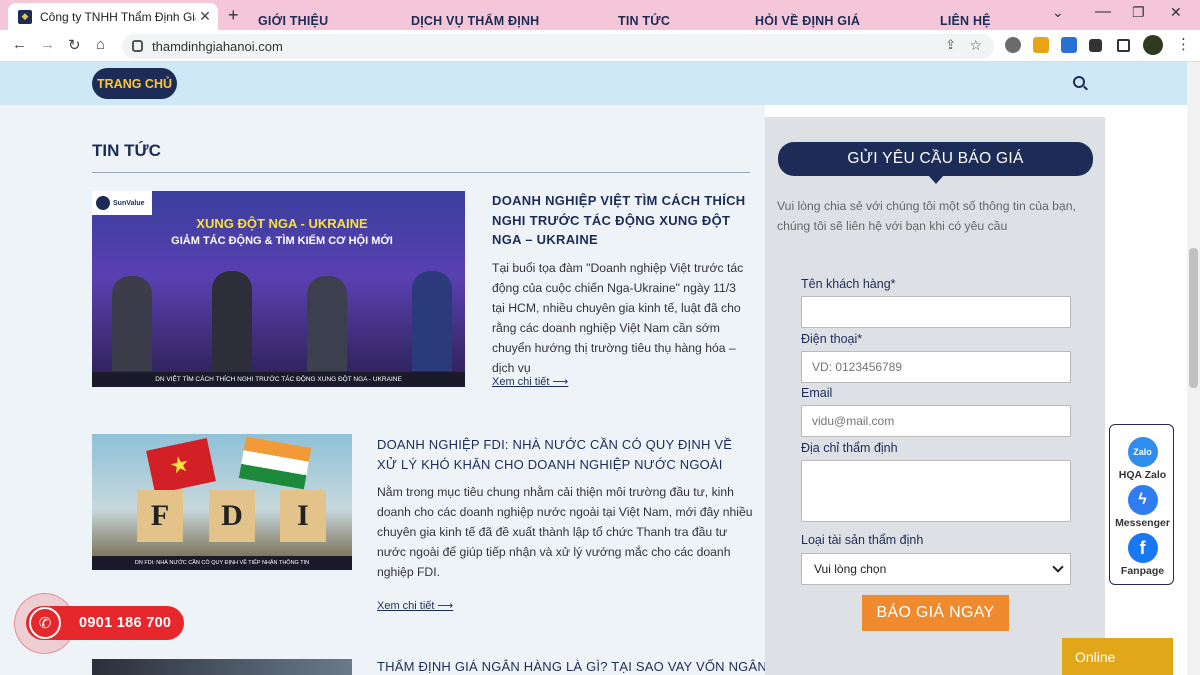  I want to click on nav-home: TRANG CHỦ, so click(134, 83).